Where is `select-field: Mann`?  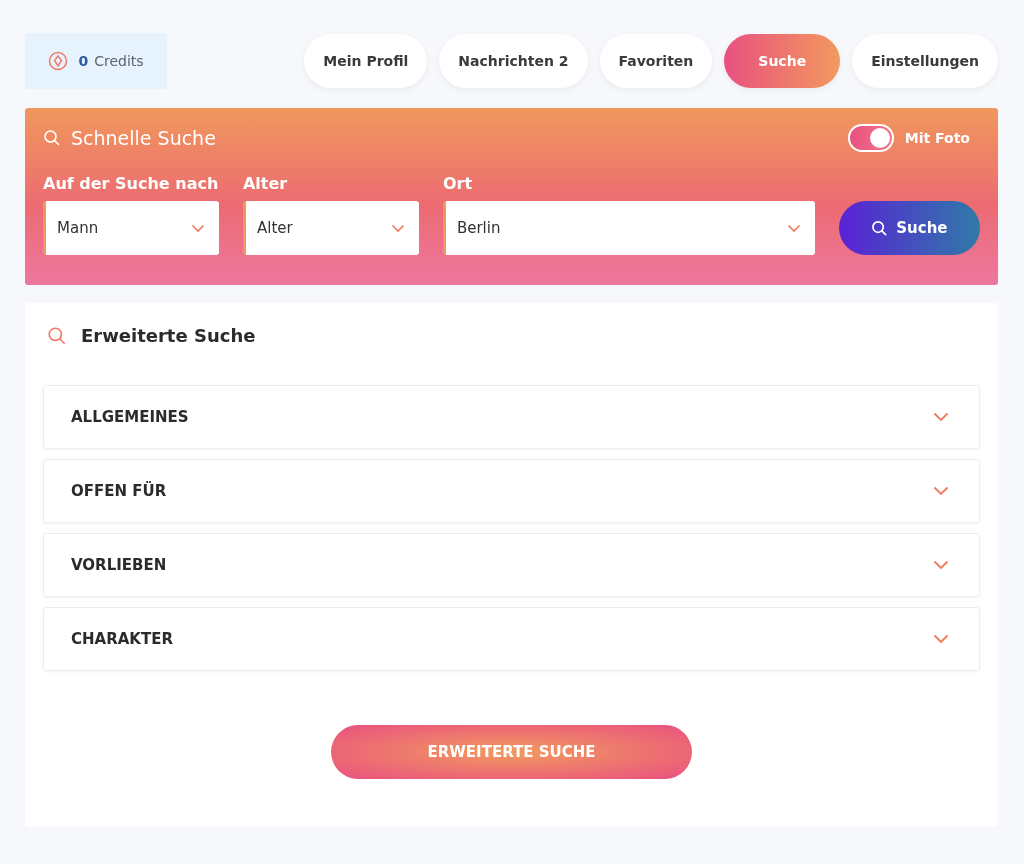 select-field: Mann is located at coordinates (131, 228).